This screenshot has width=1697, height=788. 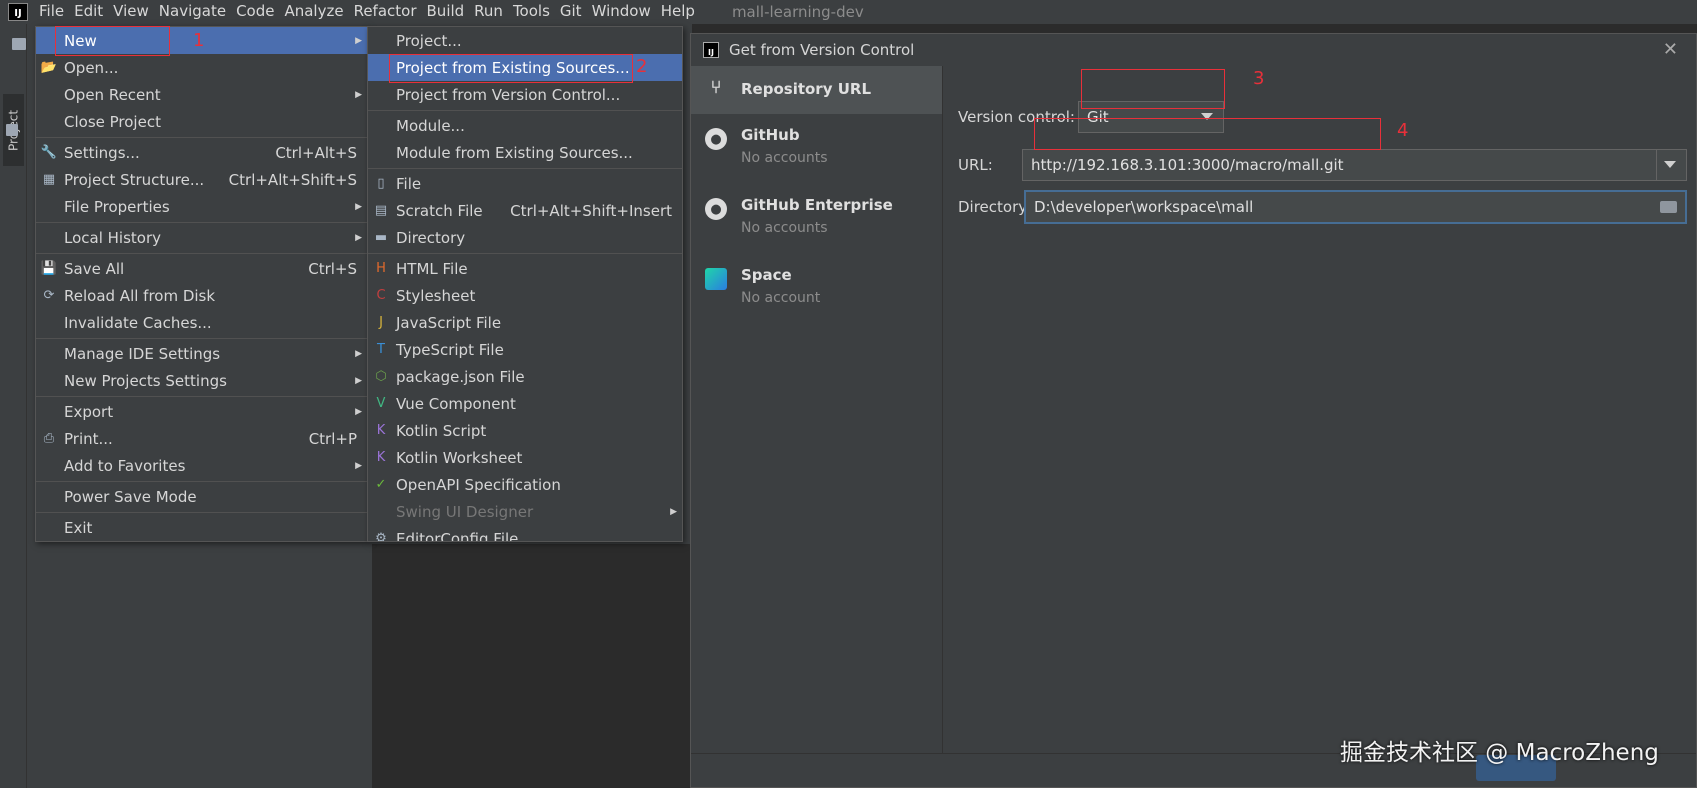 I want to click on menu-view: View, so click(x=133, y=12).